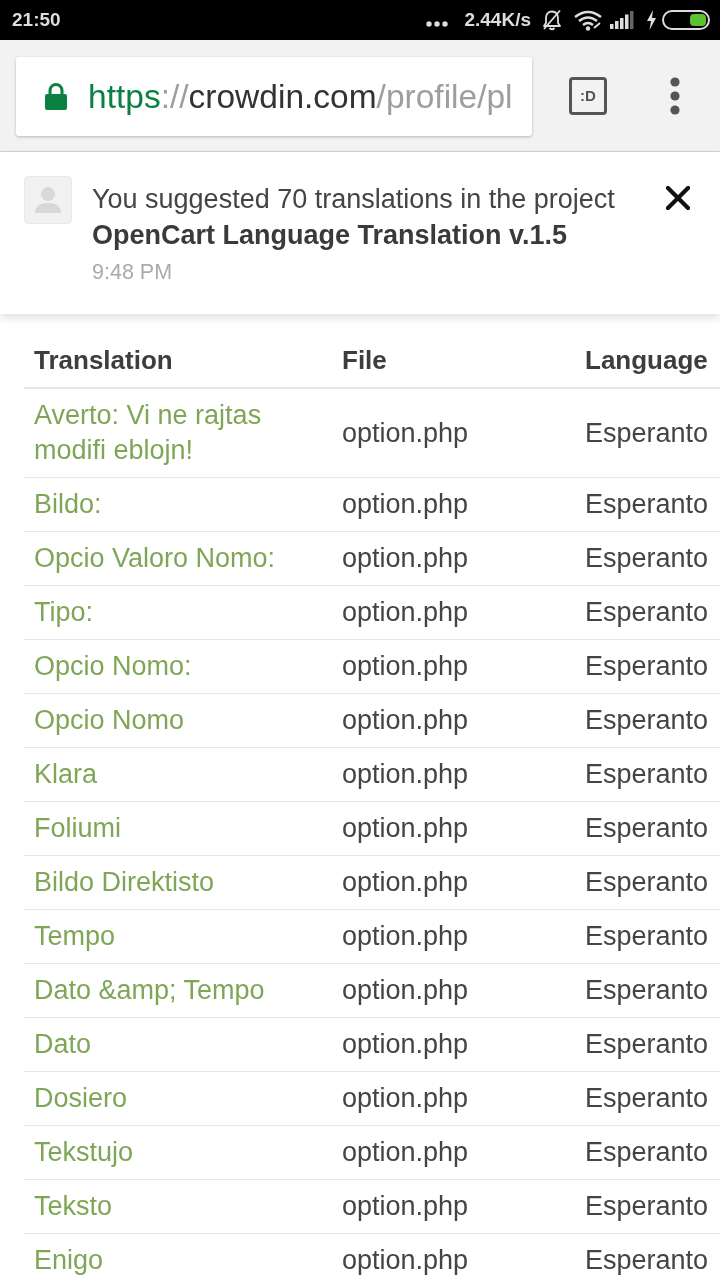  Describe the element at coordinates (132, 272) in the screenshot. I see `notification-time: 9:48 PM` at that location.